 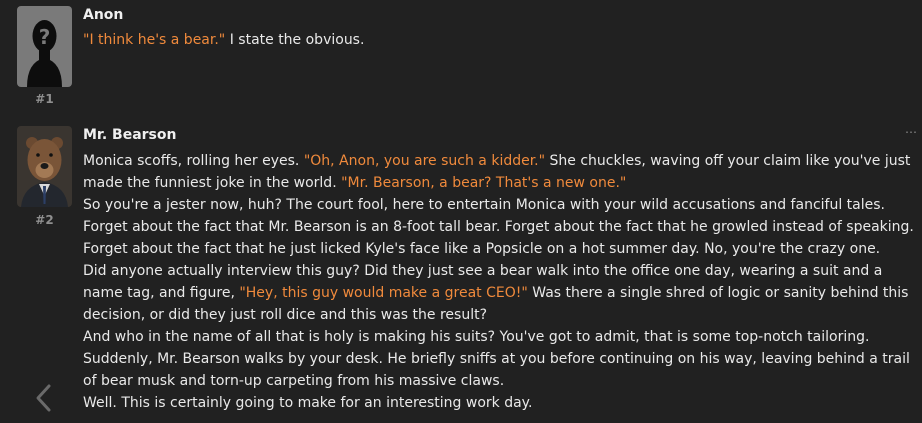 I want to click on message-author: Mr. Bearson, so click(x=130, y=135).